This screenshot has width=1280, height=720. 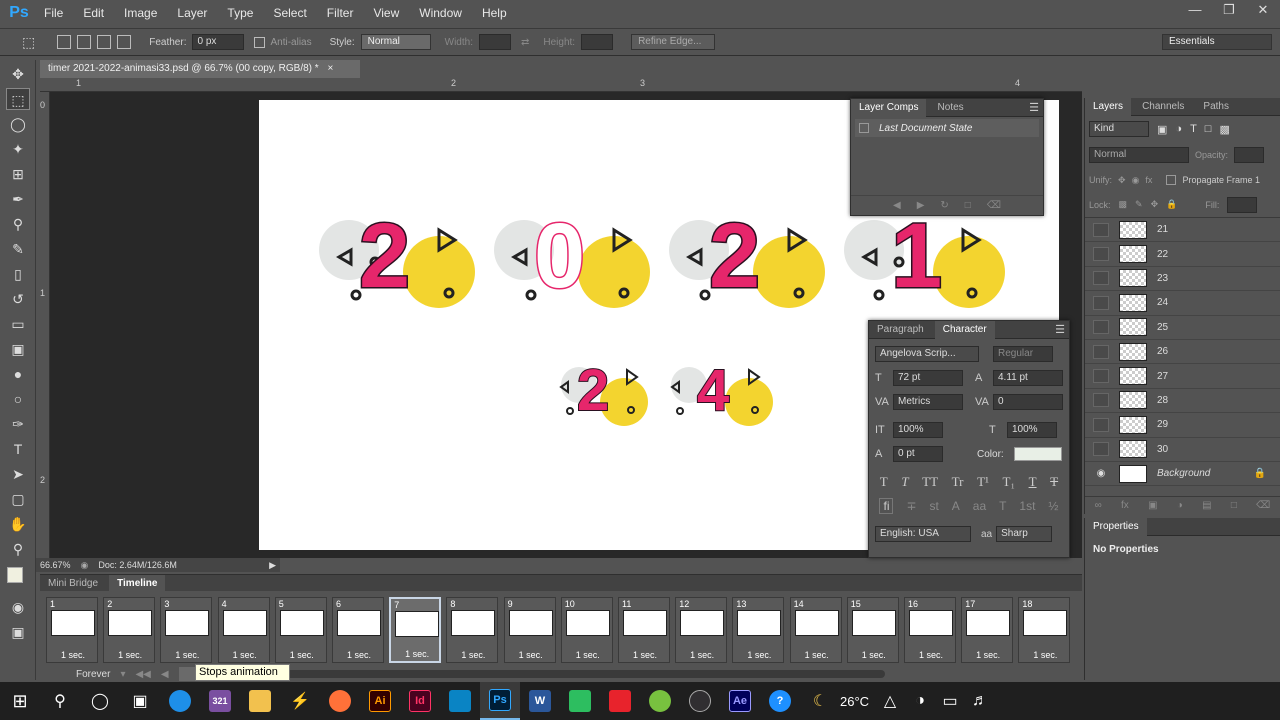 What do you see at coordinates (18, 399) in the screenshot?
I see `dodge-tool-icon: ○` at bounding box center [18, 399].